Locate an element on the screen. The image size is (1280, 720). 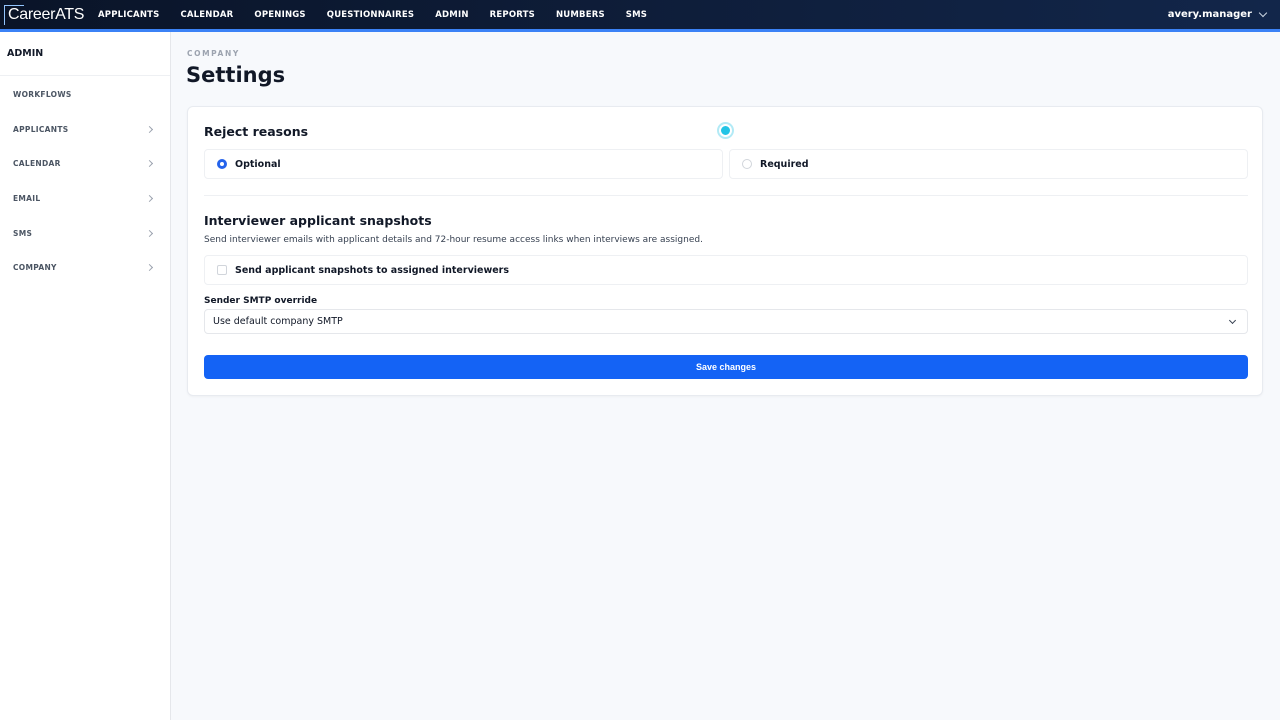
nav-calendar: CALENDAR is located at coordinates (206, 15).